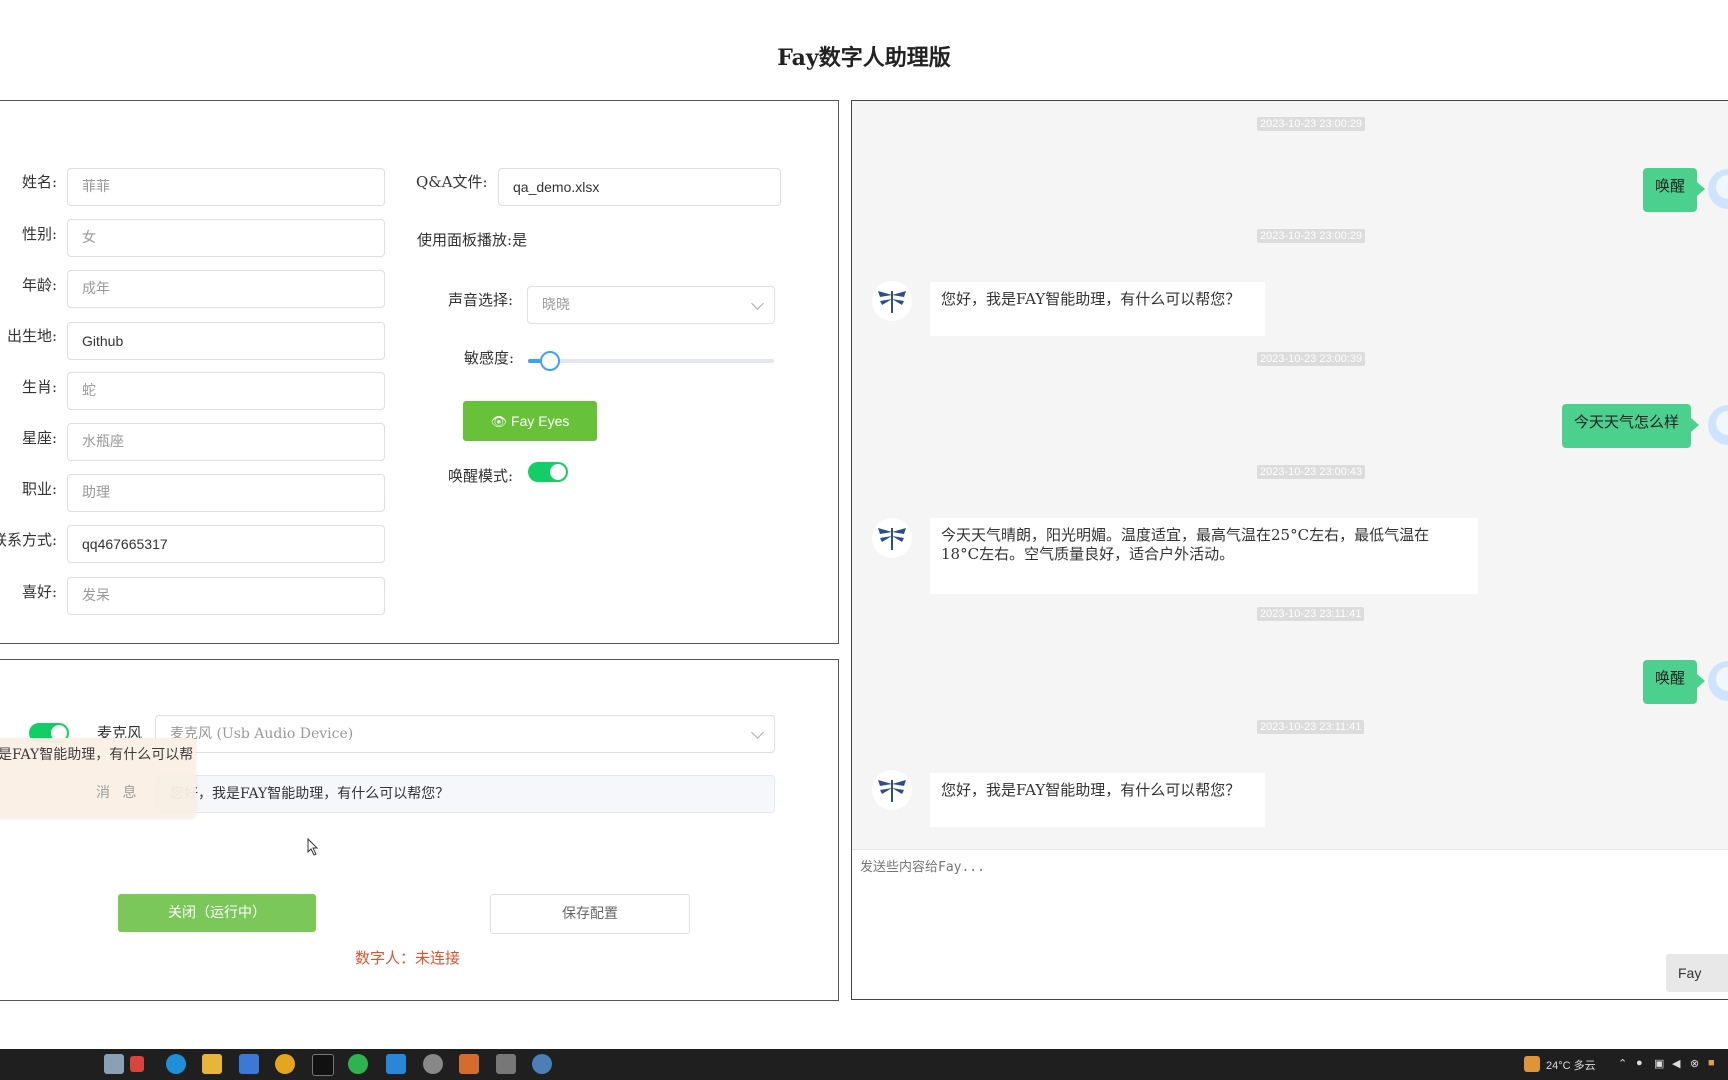  What do you see at coordinates (542, 1064) in the screenshot?
I see `python-icon` at bounding box center [542, 1064].